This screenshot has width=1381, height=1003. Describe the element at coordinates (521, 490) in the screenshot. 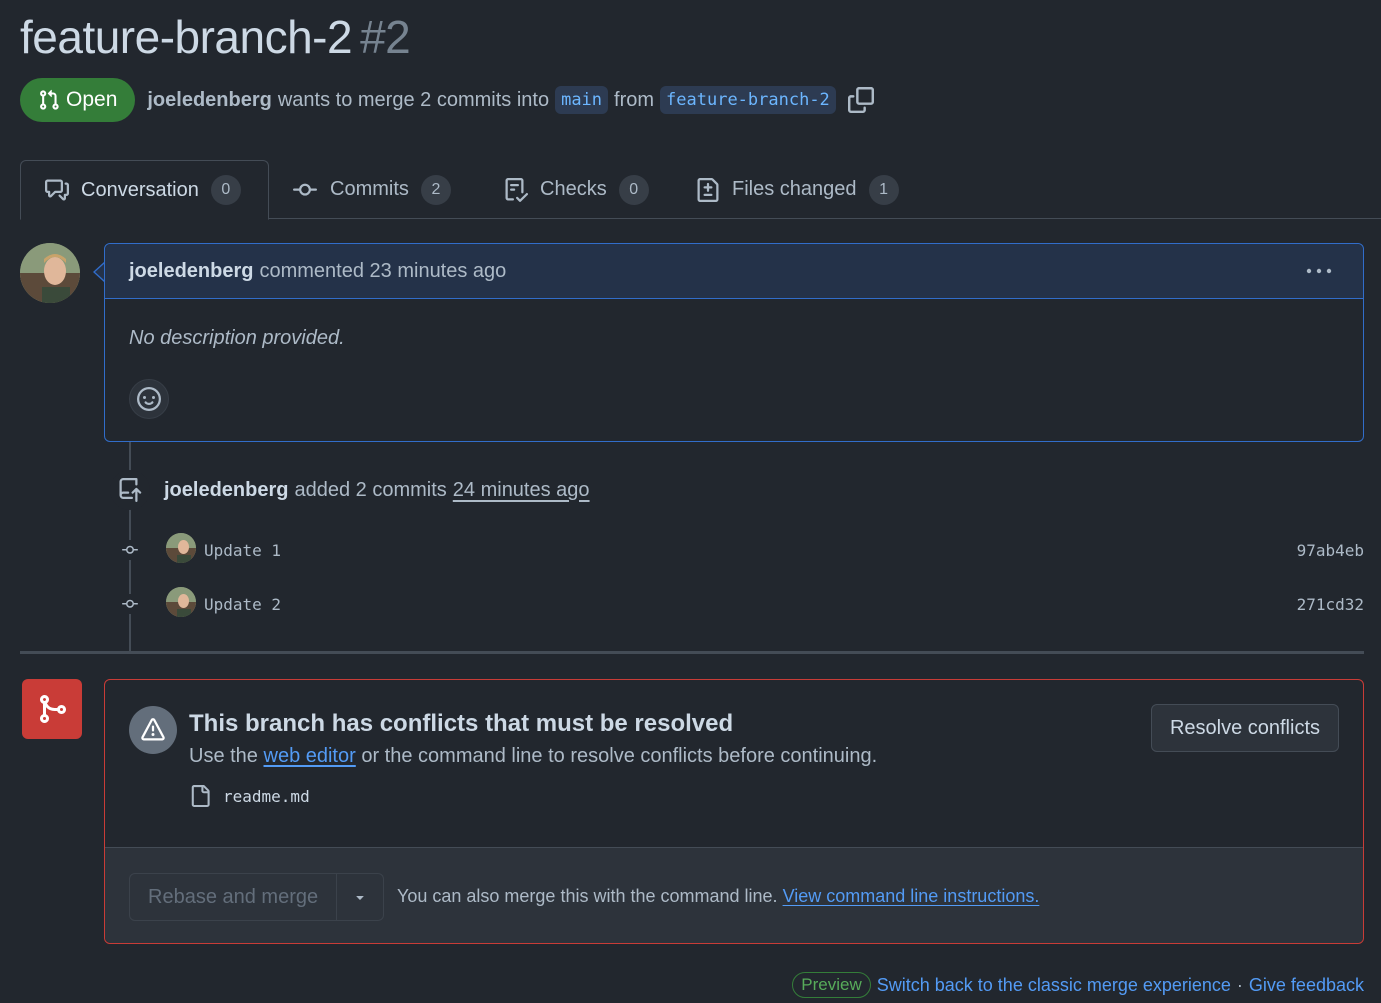

I see `timeline-time-link: 24 minutes ago` at that location.